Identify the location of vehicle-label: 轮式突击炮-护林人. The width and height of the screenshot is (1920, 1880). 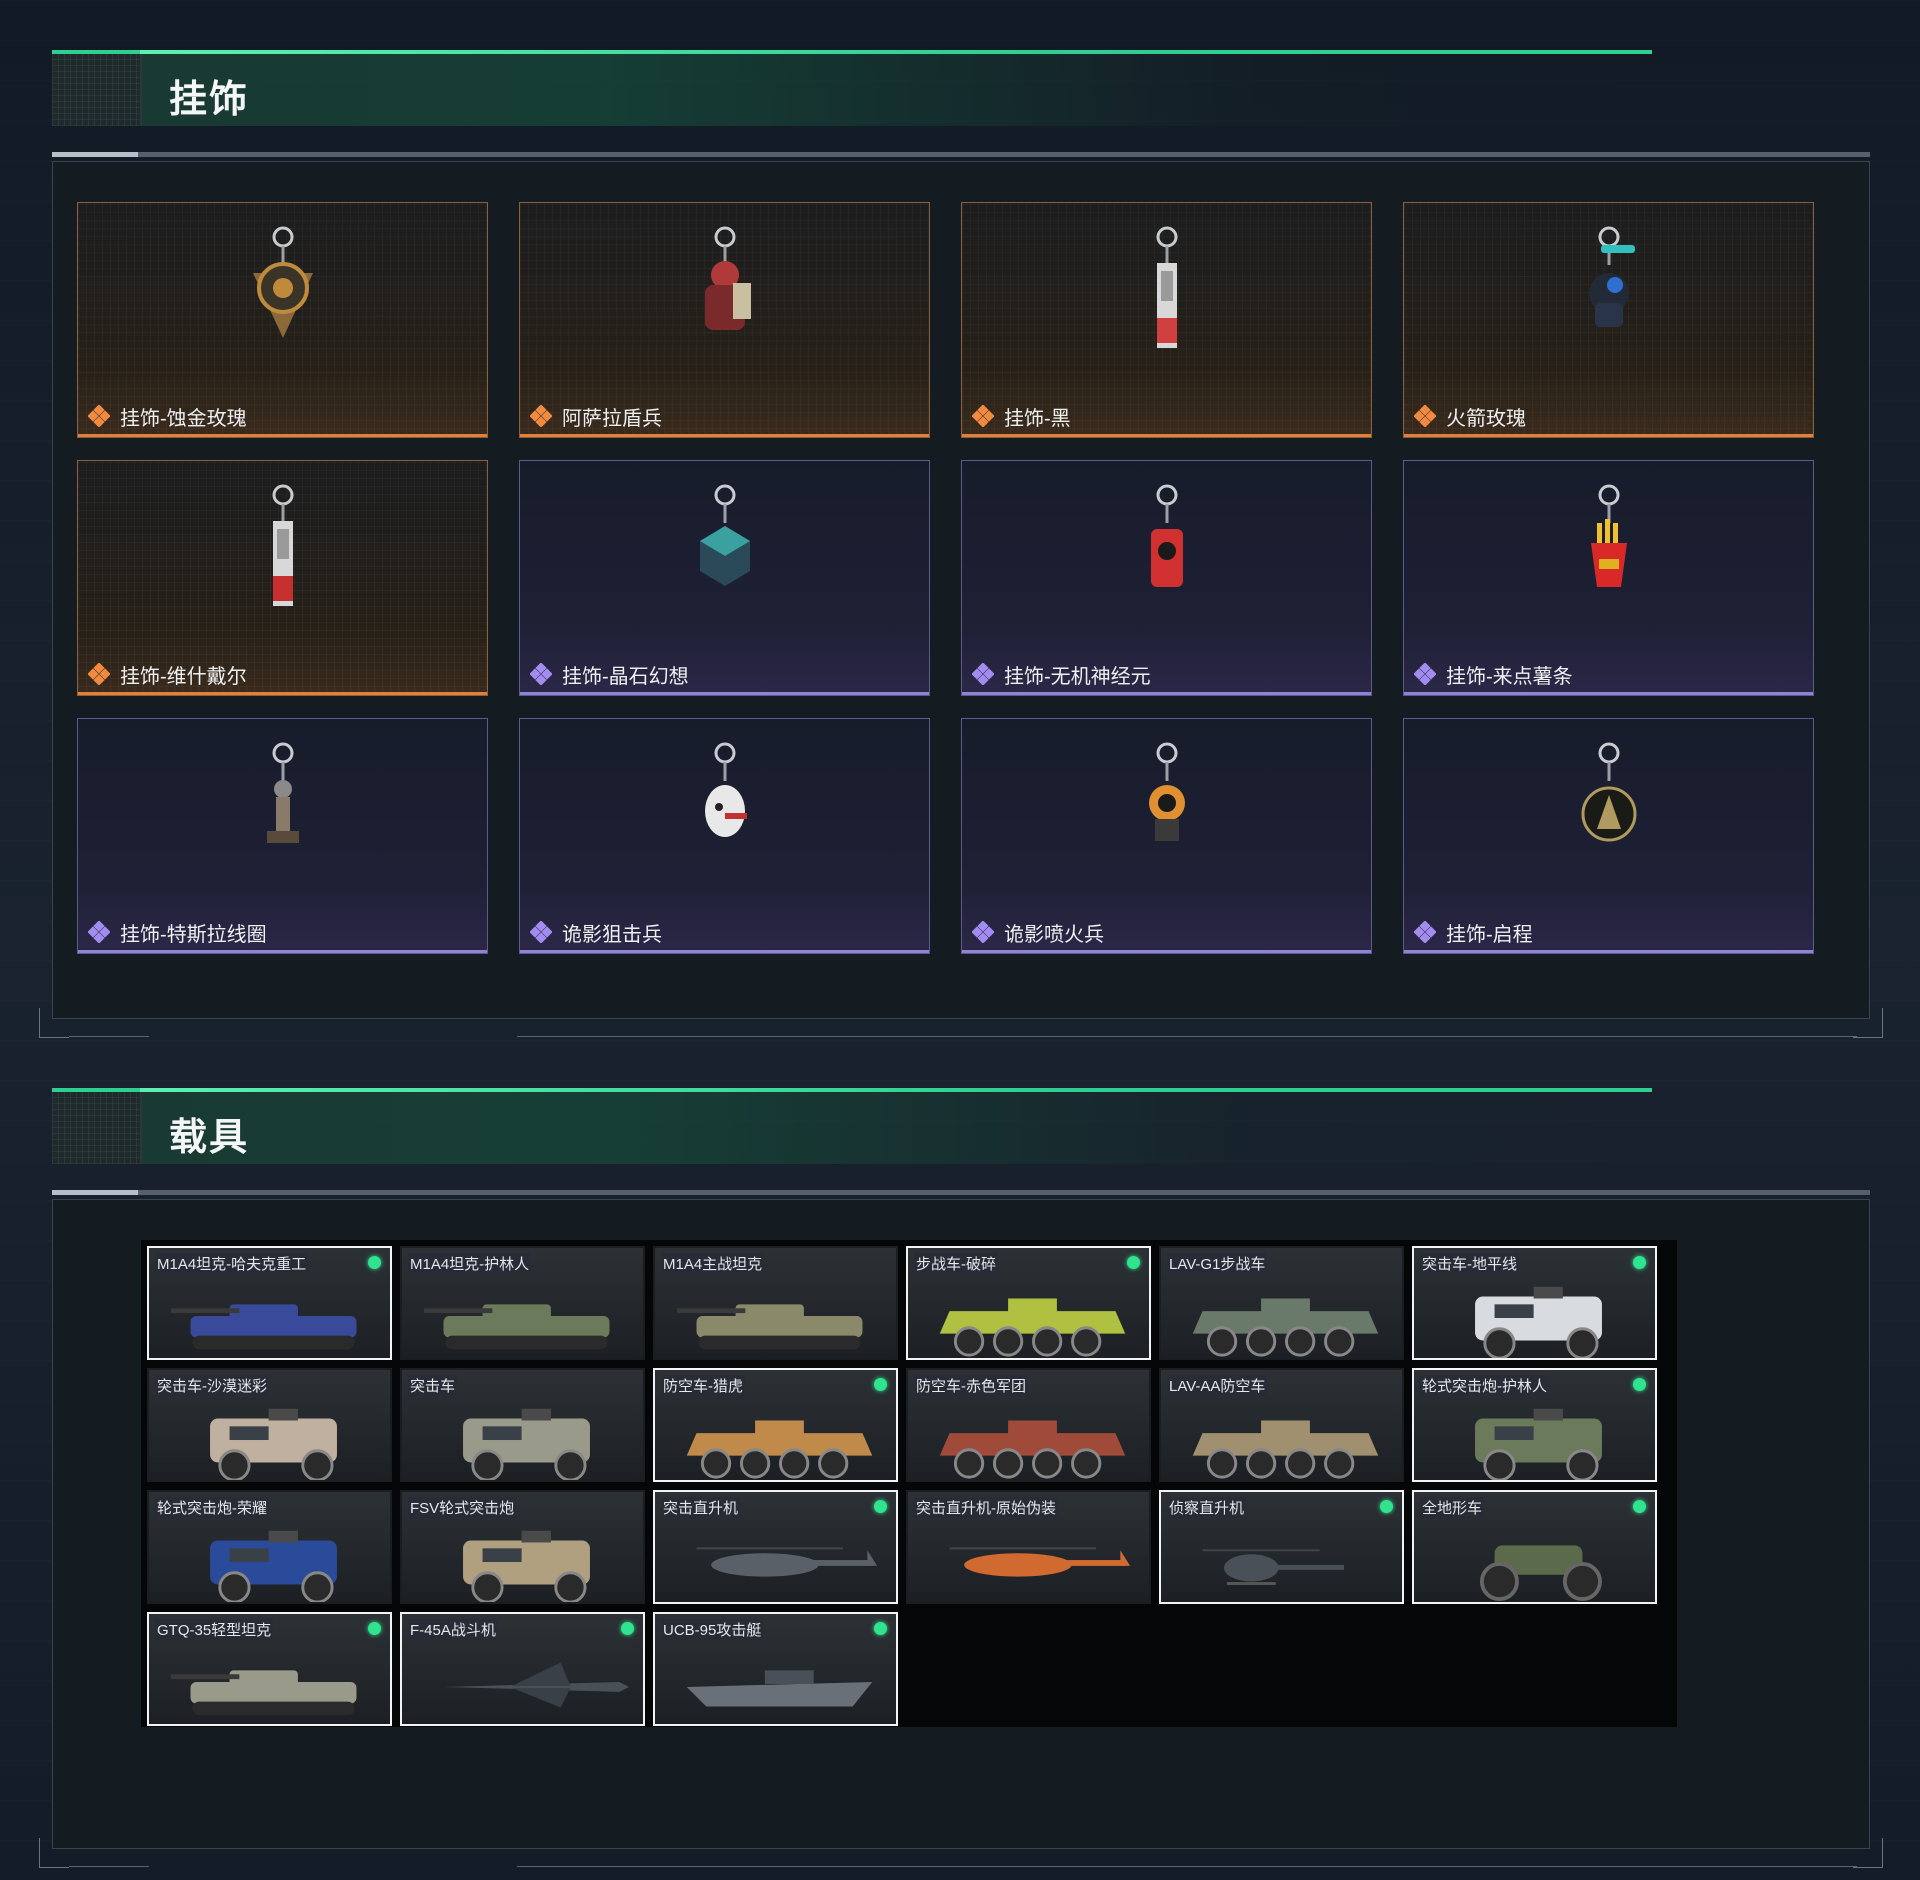
(1484, 1385).